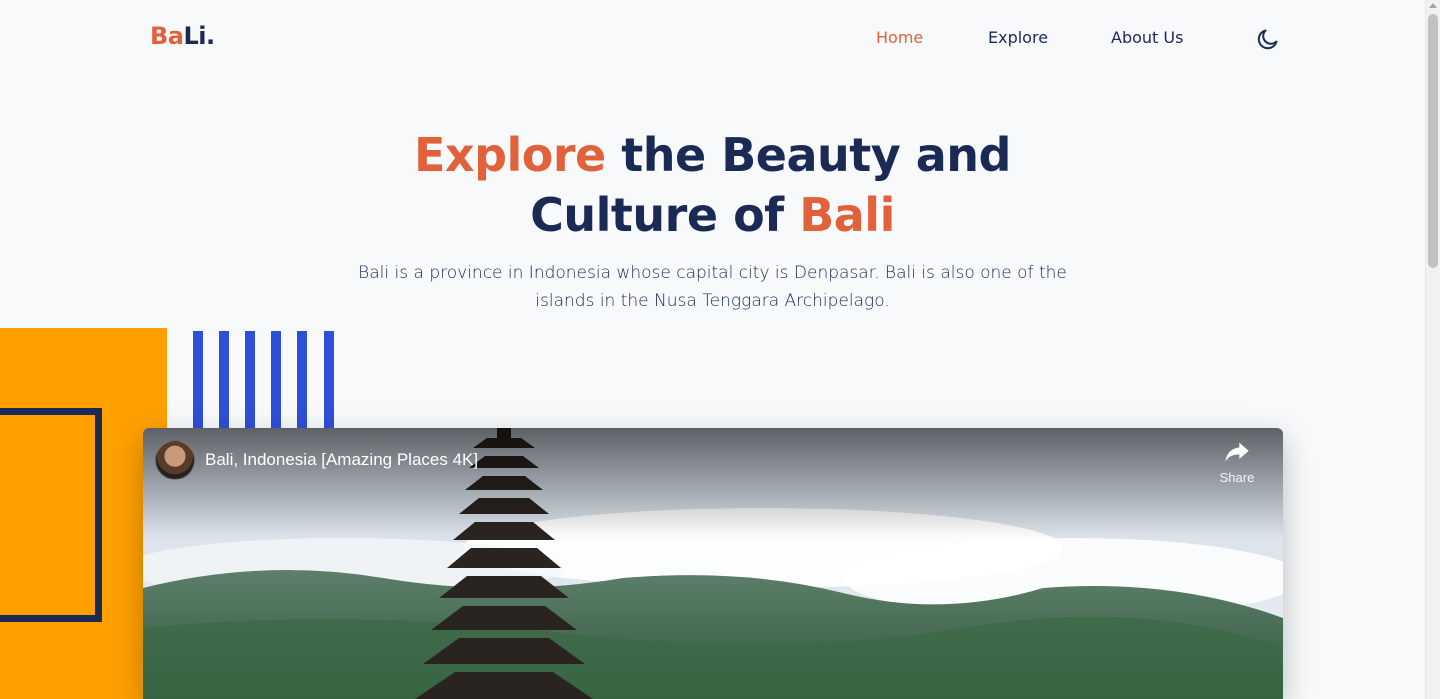 The height and width of the screenshot is (699, 1440). What do you see at coordinates (509, 155) in the screenshot?
I see `hero-title-accent: Explore` at bounding box center [509, 155].